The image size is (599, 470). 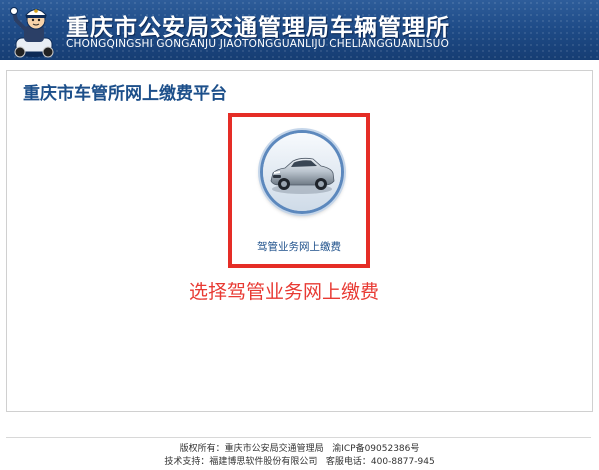 I want to click on page-title: 重庆市车管所网上缴费平台, so click(x=125, y=94).